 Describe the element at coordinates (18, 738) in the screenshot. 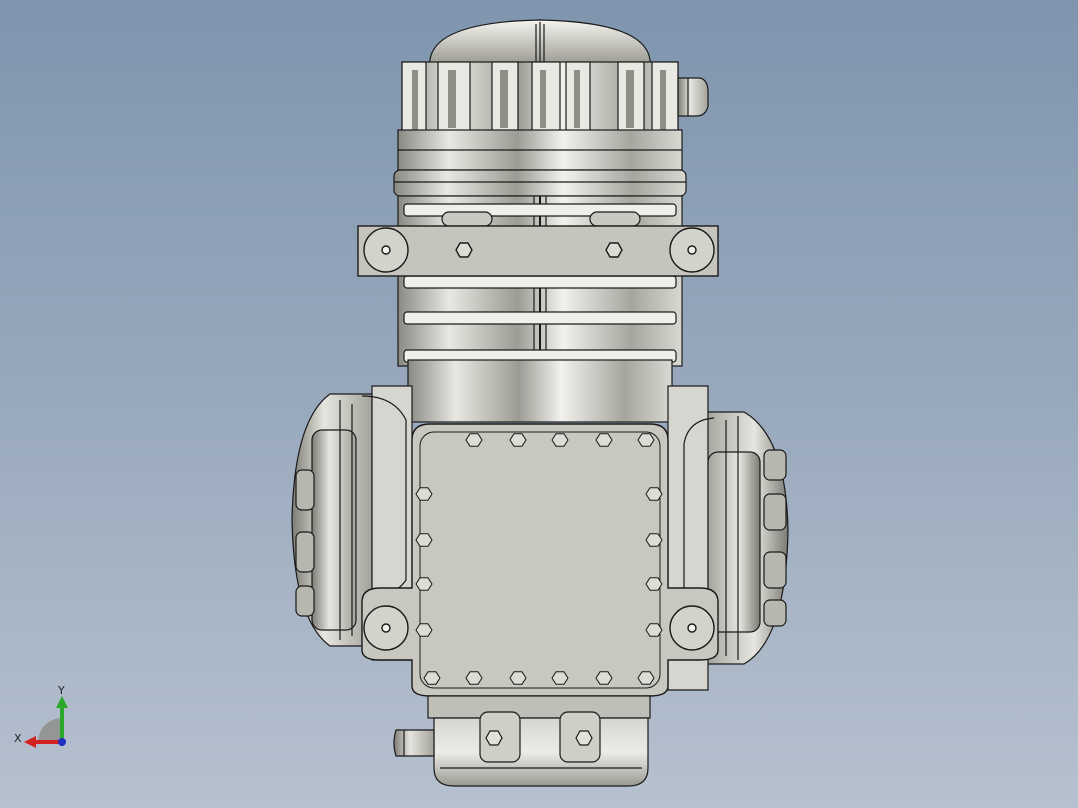

I see `x-axis-label: X` at that location.